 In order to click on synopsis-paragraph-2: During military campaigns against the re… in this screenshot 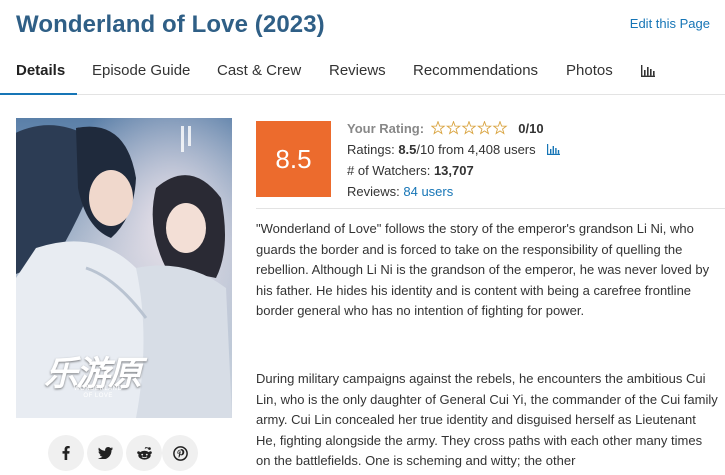, I will do `click(487, 420)`.